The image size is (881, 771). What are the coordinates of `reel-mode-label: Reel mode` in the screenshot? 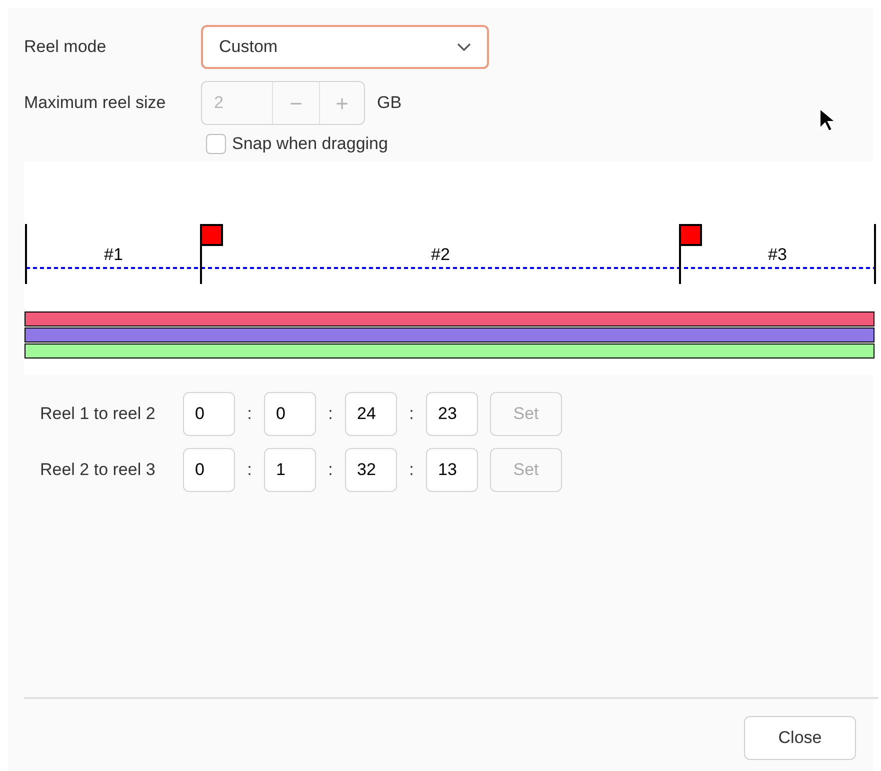 It's located at (66, 47).